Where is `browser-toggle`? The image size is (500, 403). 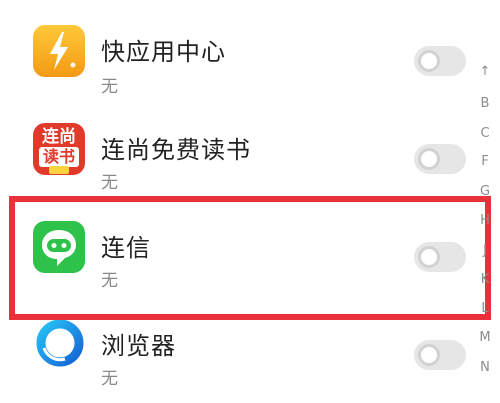 browser-toggle is located at coordinates (440, 355).